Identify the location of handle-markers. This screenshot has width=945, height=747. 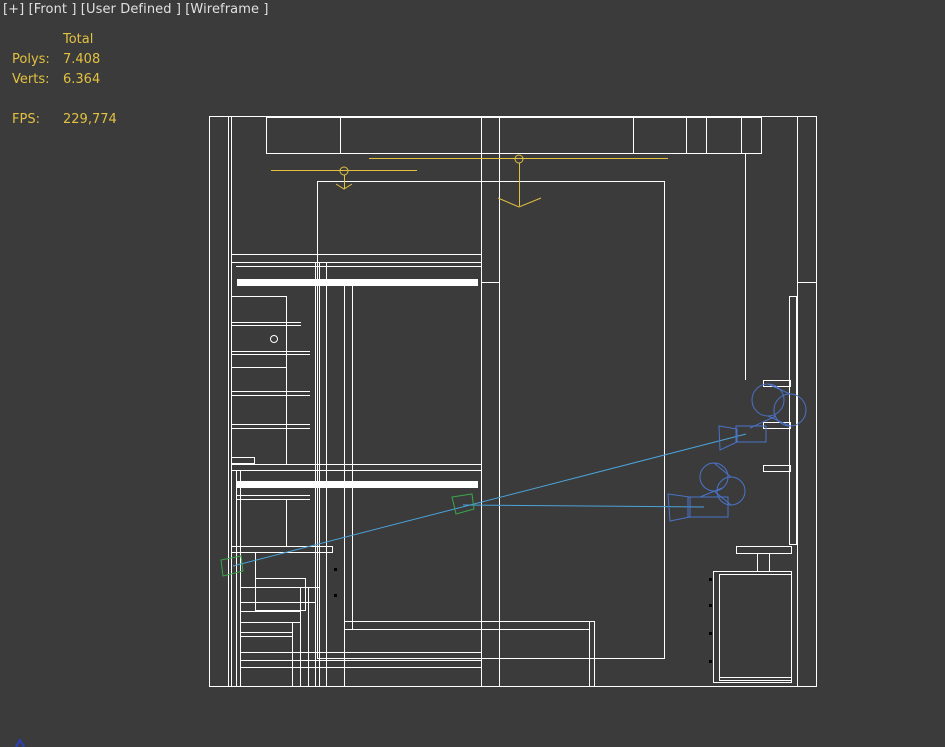
(523, 615).